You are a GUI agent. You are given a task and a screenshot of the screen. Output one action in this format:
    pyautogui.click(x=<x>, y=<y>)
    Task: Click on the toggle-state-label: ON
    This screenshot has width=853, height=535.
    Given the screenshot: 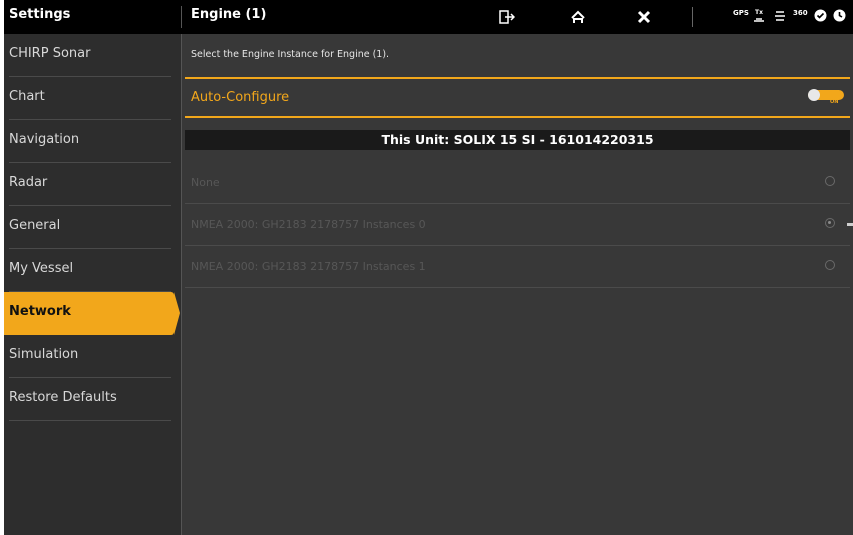 What is the action you would take?
    pyautogui.click(x=834, y=102)
    